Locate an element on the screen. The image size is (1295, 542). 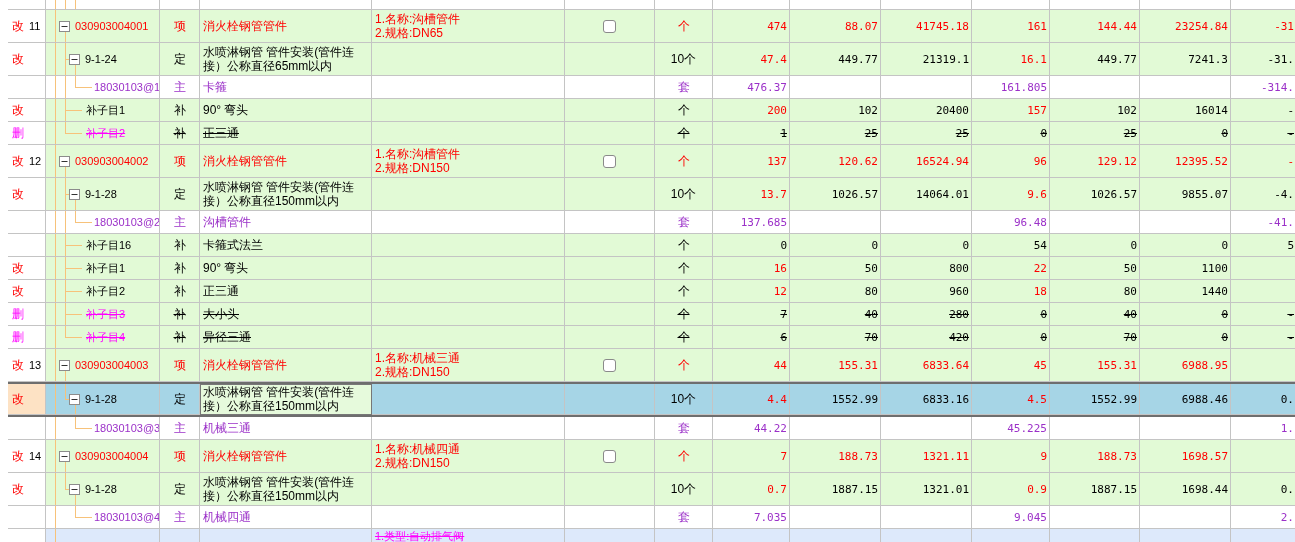
table-row: 18030103@1 主 卡箍 套 476.37 161.805 -314. is located at coordinates (651, 87).